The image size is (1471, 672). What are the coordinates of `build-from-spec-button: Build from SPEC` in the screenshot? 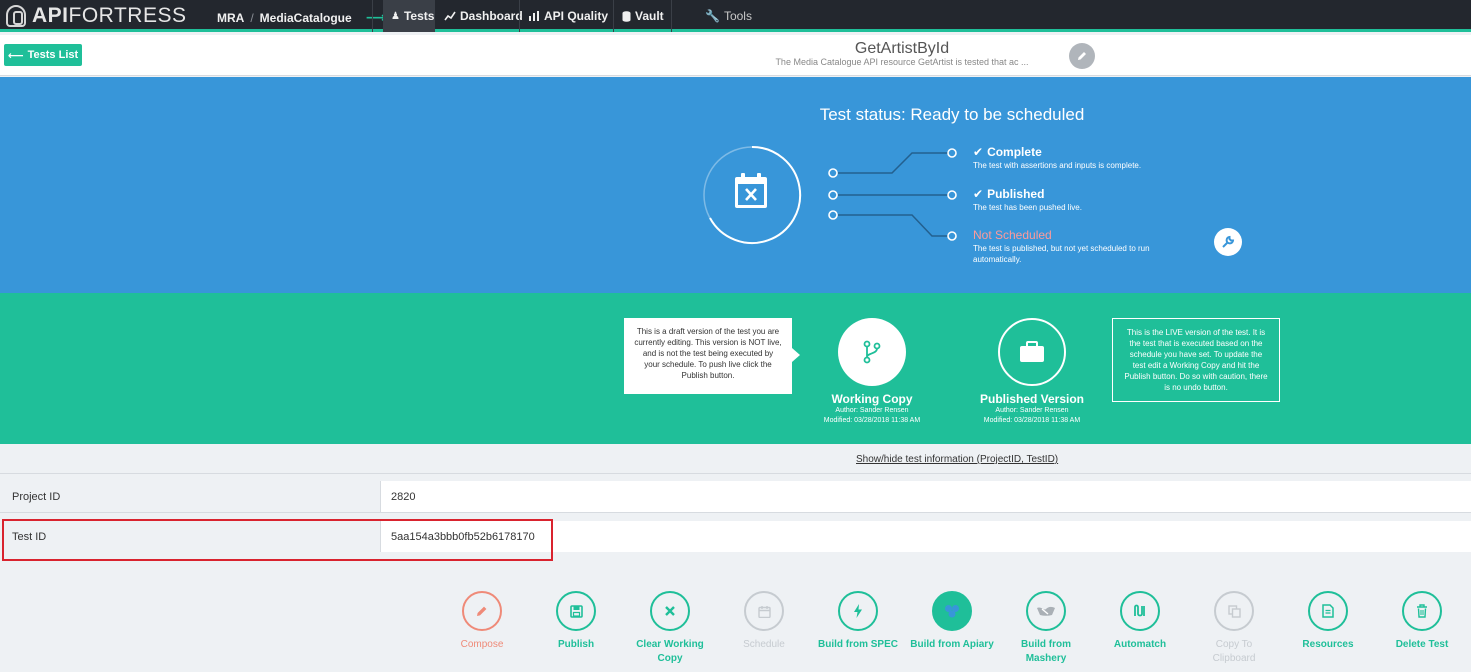 It's located at (858, 621).